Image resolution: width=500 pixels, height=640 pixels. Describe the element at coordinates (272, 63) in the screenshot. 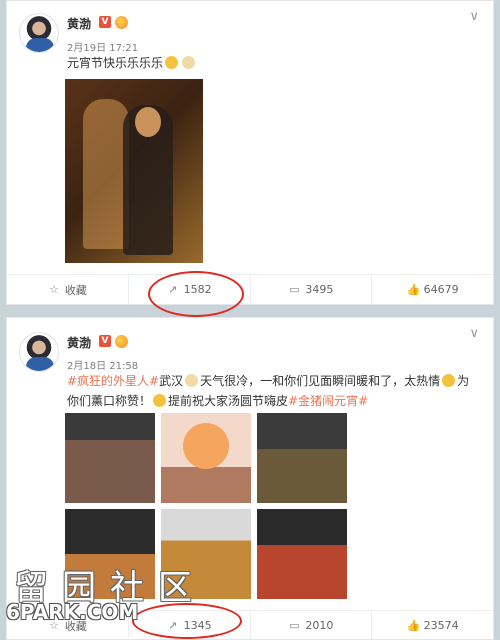

I see `post-text: 元宵节快乐乐乐乐` at that location.